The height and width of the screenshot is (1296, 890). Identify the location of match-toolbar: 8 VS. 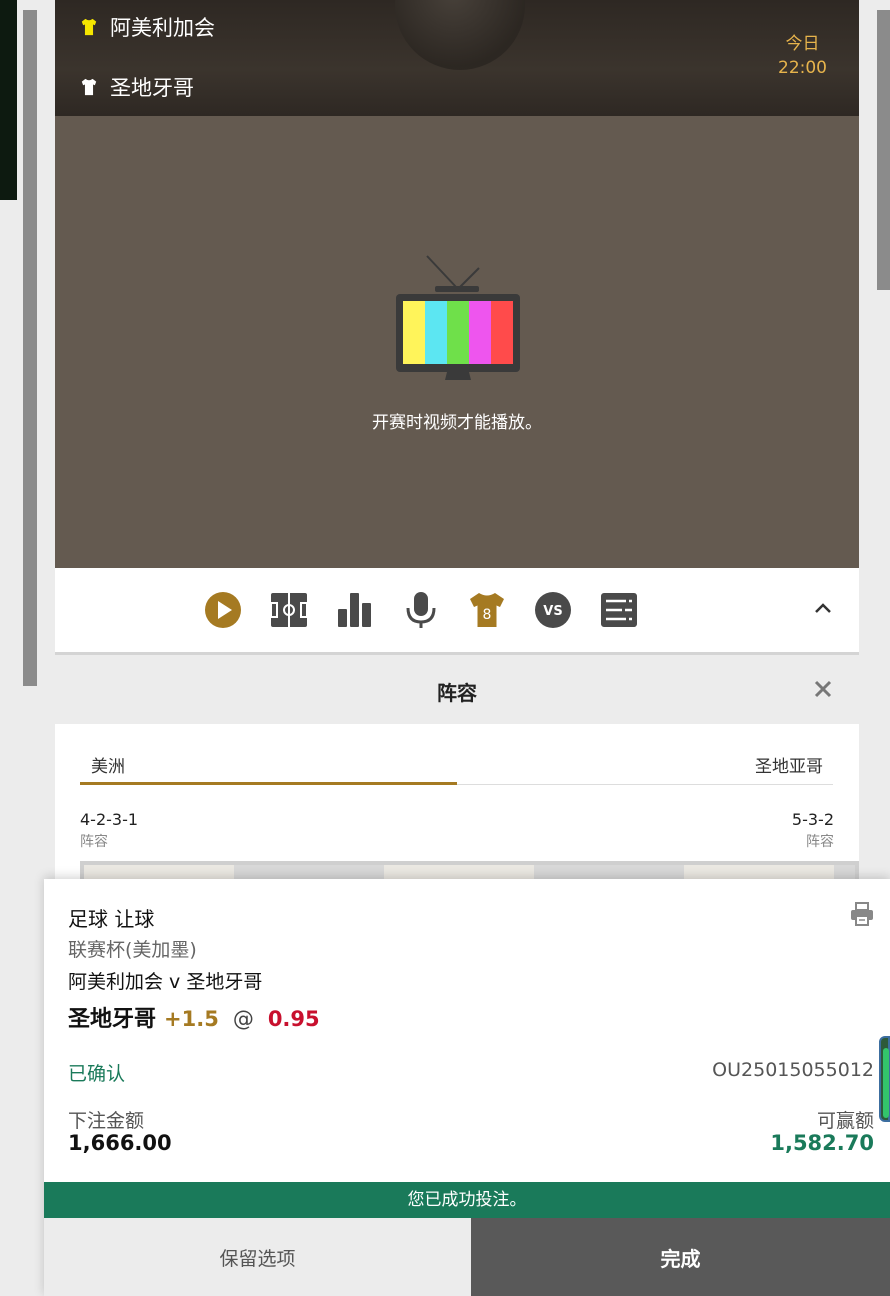
(457, 610).